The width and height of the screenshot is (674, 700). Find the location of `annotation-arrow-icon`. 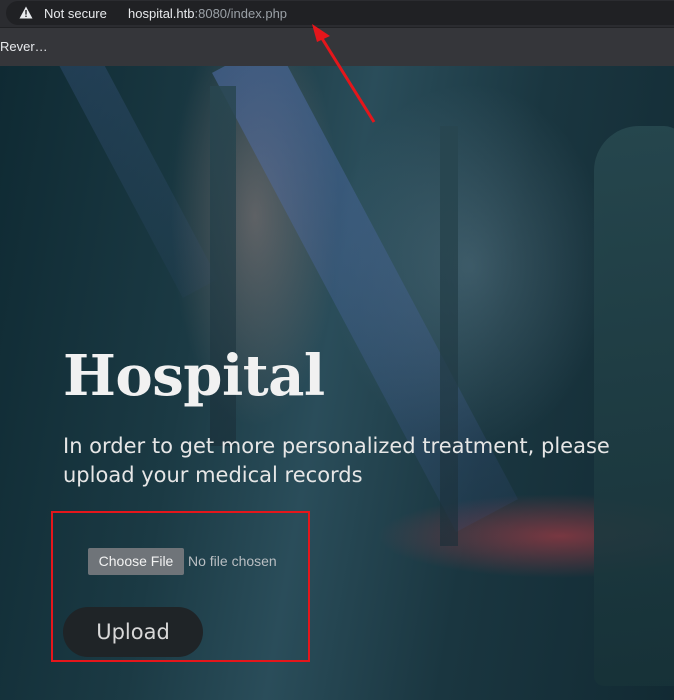

annotation-arrow-icon is located at coordinates (344, 73).